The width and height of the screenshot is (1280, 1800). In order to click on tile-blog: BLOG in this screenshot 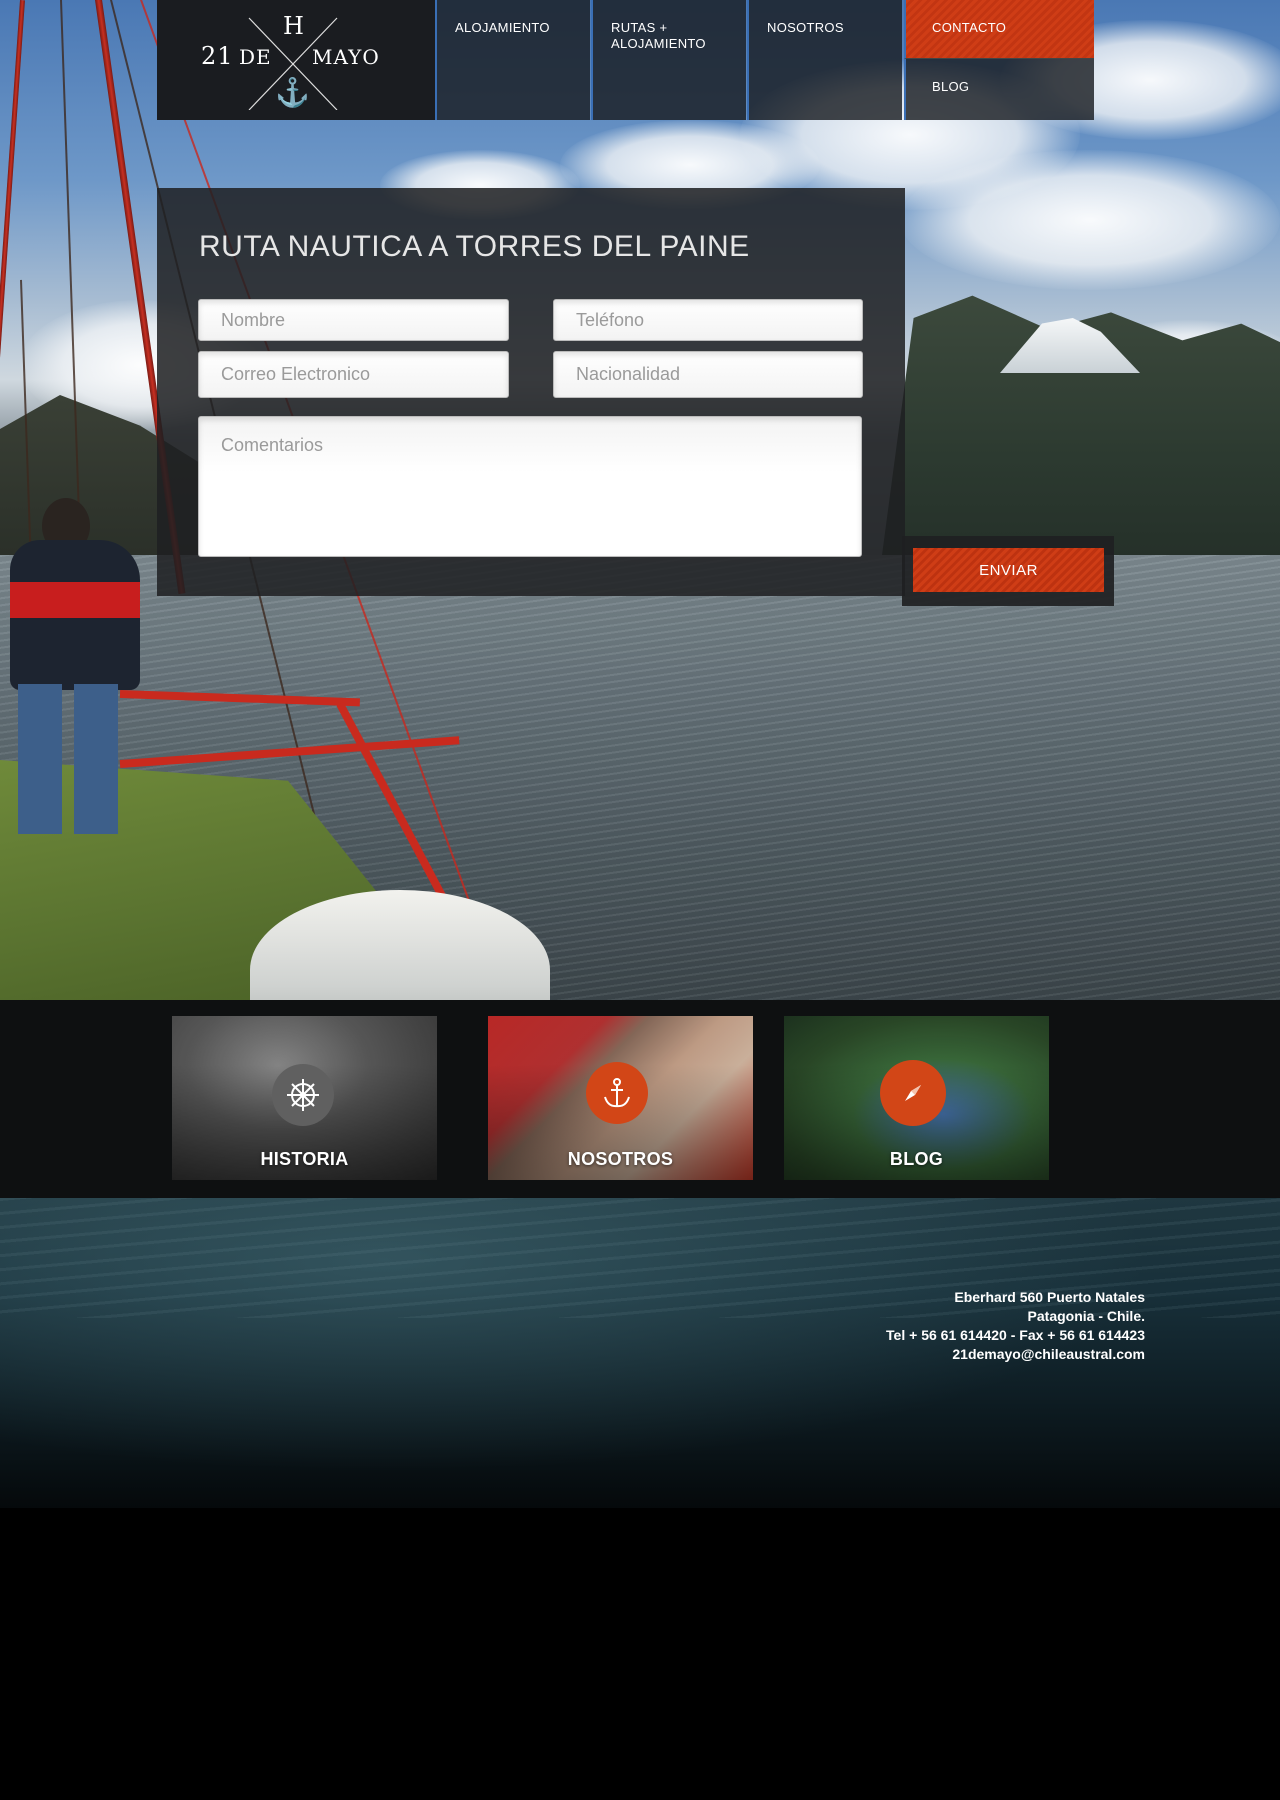, I will do `click(916, 1098)`.